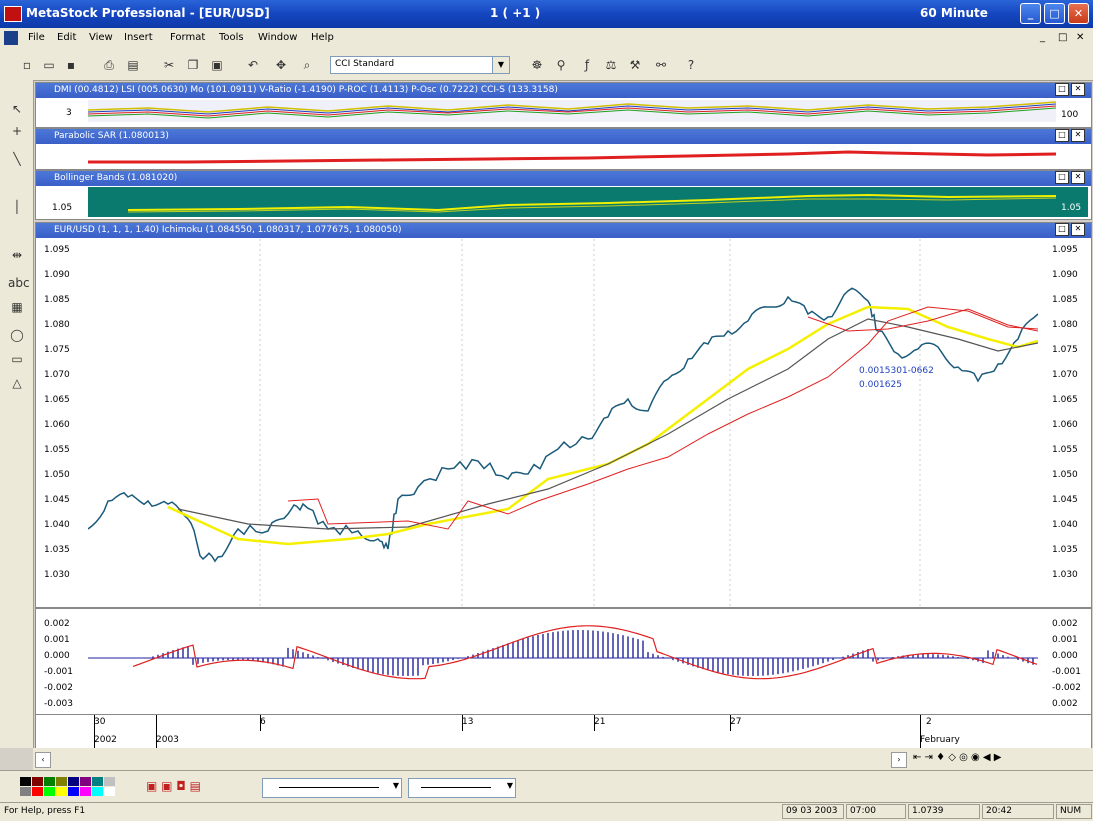 The width and height of the screenshot is (1093, 821). I want to click on price-ytick-left-3: 1.080, so click(57, 325).